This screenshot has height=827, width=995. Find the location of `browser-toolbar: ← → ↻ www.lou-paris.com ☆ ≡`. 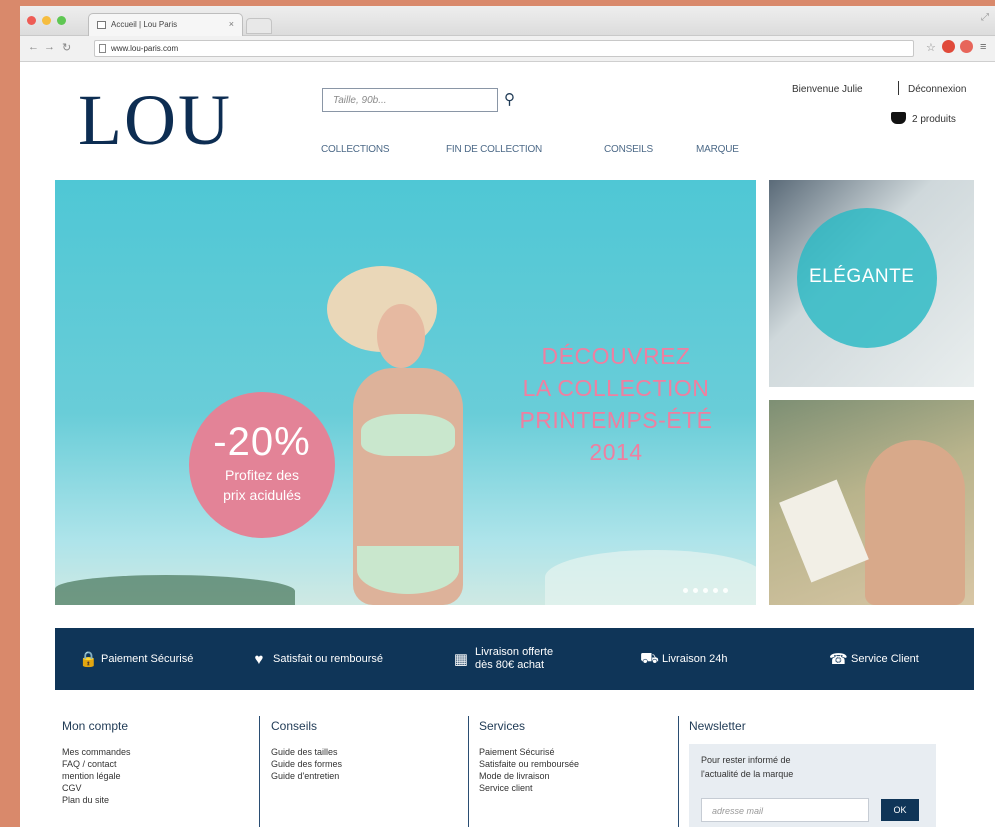

browser-toolbar: ← → ↻ www.lou-paris.com ☆ ≡ is located at coordinates (507, 49).